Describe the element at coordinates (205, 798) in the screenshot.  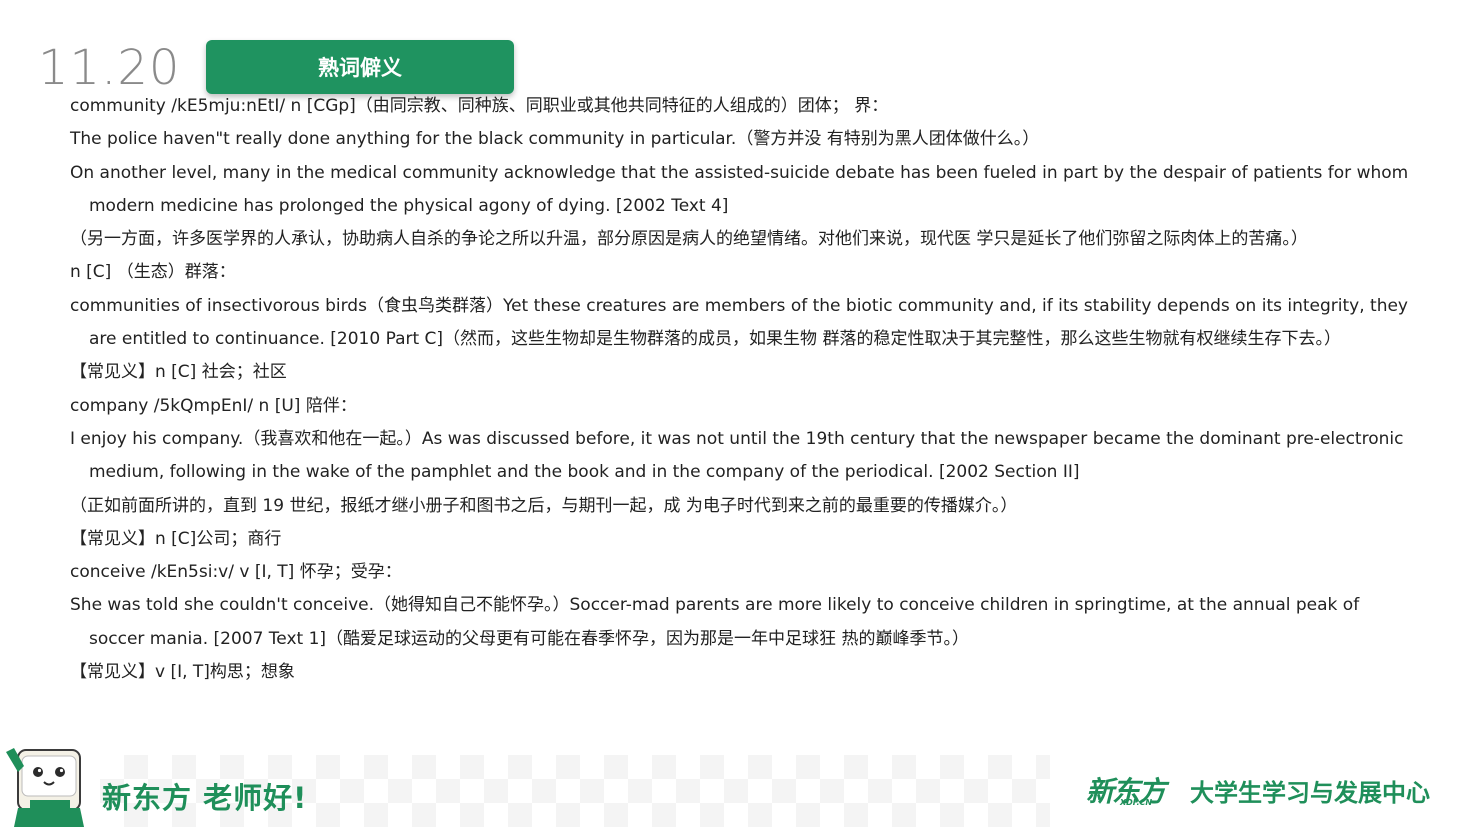
I see `slogan-text: 新东方 老师好!` at that location.